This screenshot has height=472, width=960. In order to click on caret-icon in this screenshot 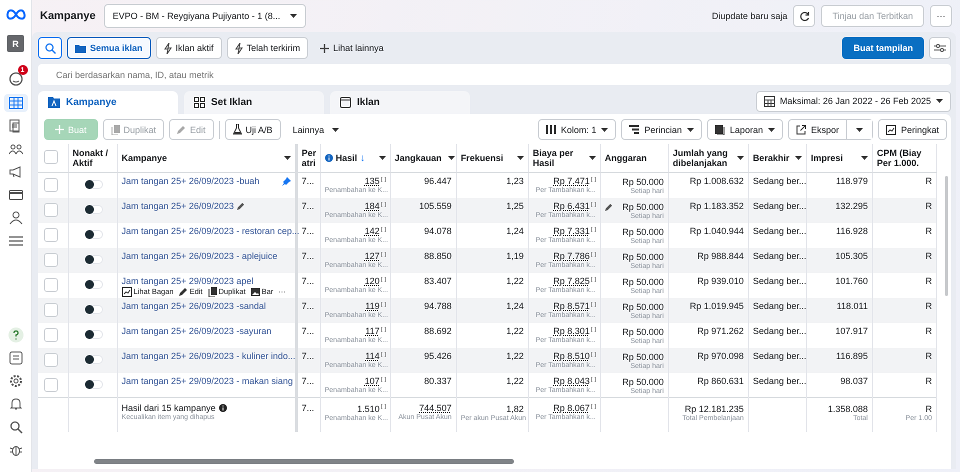, I will do `click(294, 16)`.